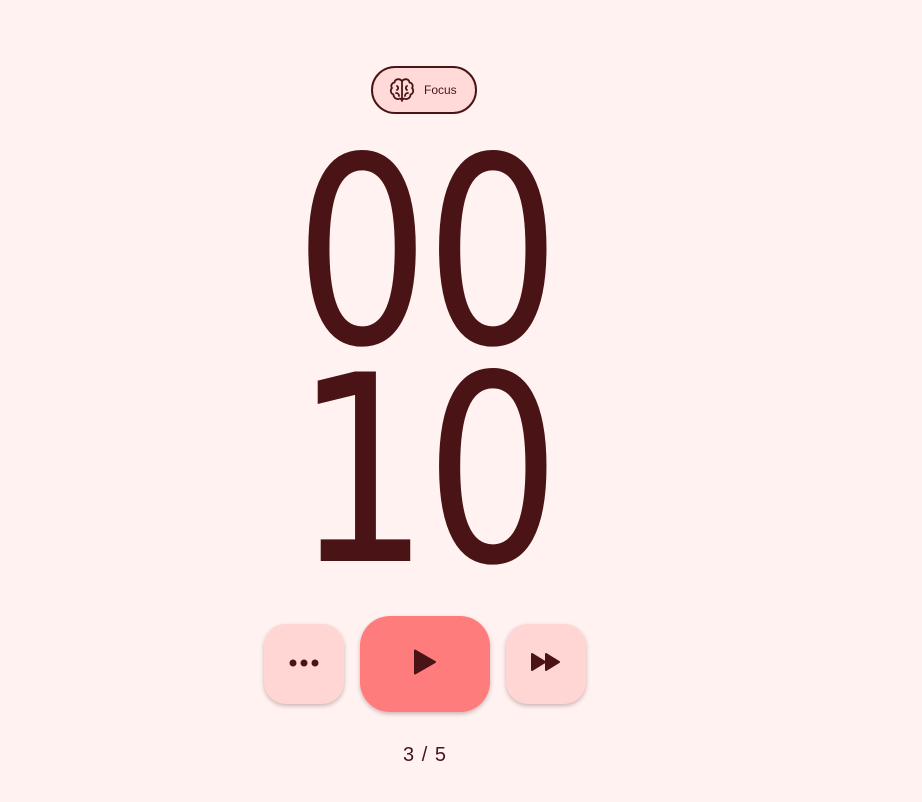  Describe the element at coordinates (425, 755) in the screenshot. I see `session-counter: 3 / 5` at that location.